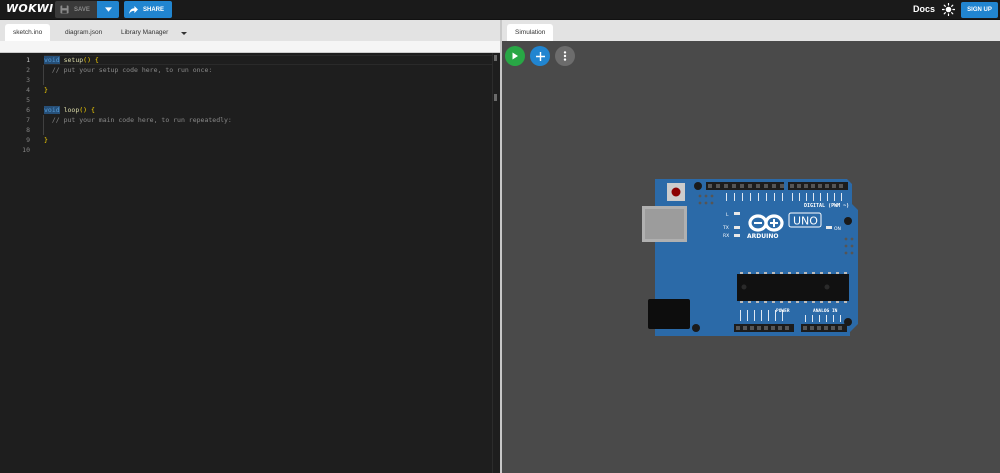 This screenshot has height=473, width=1000. What do you see at coordinates (783, 311) in the screenshot?
I see `power-label: POWER` at bounding box center [783, 311].